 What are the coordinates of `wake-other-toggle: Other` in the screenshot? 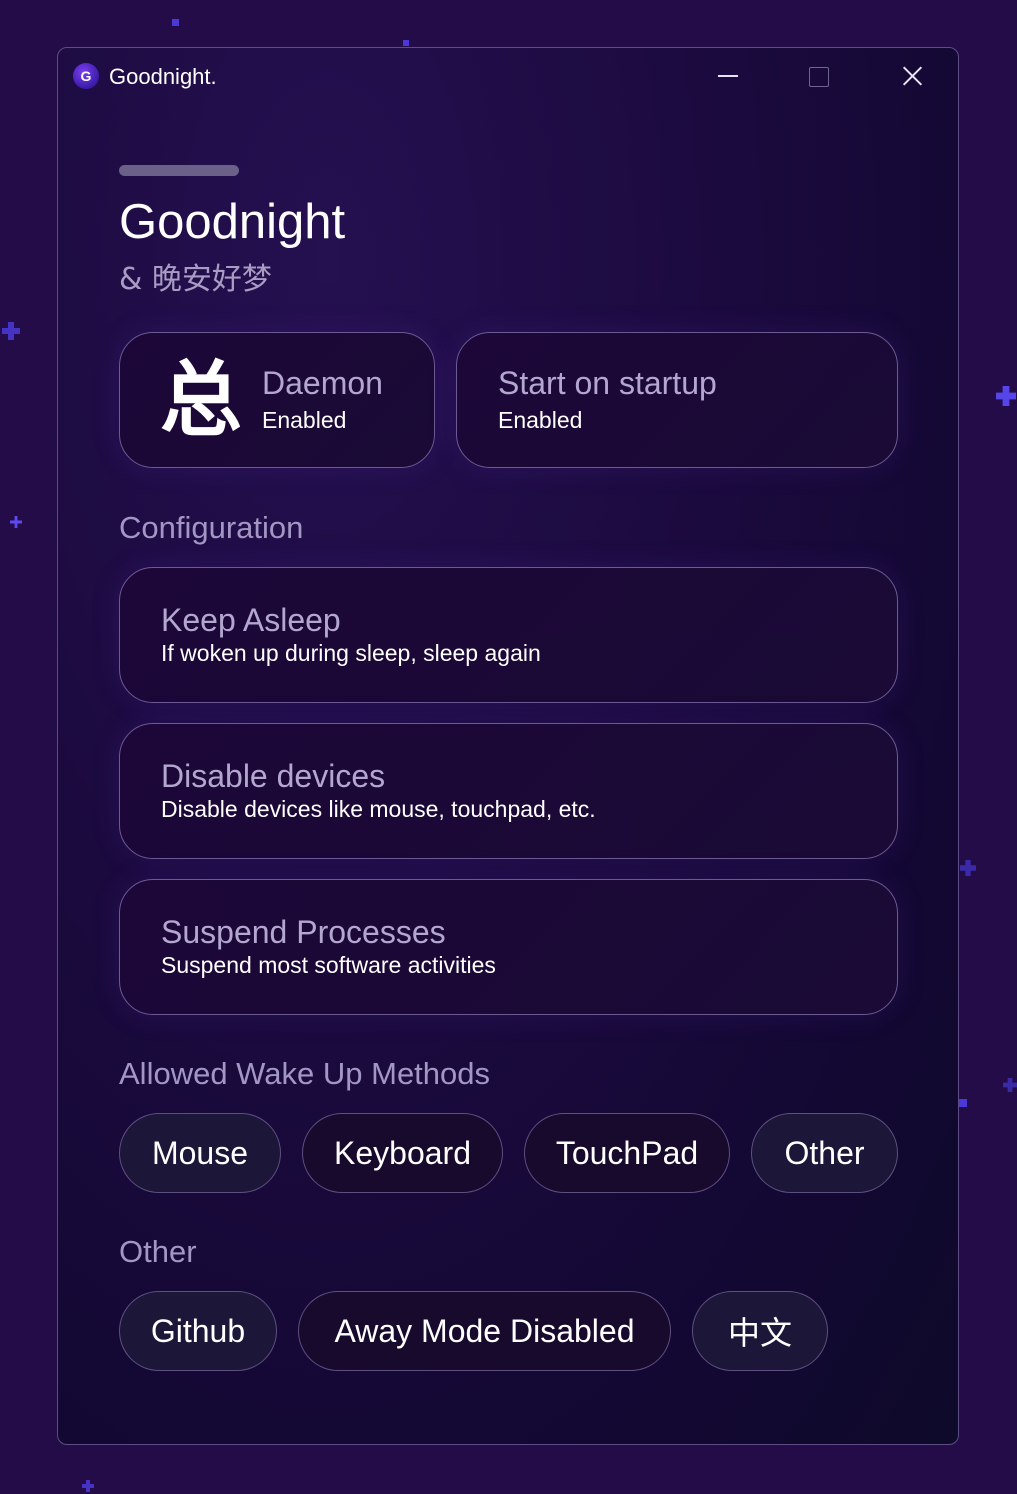 It's located at (824, 1153).